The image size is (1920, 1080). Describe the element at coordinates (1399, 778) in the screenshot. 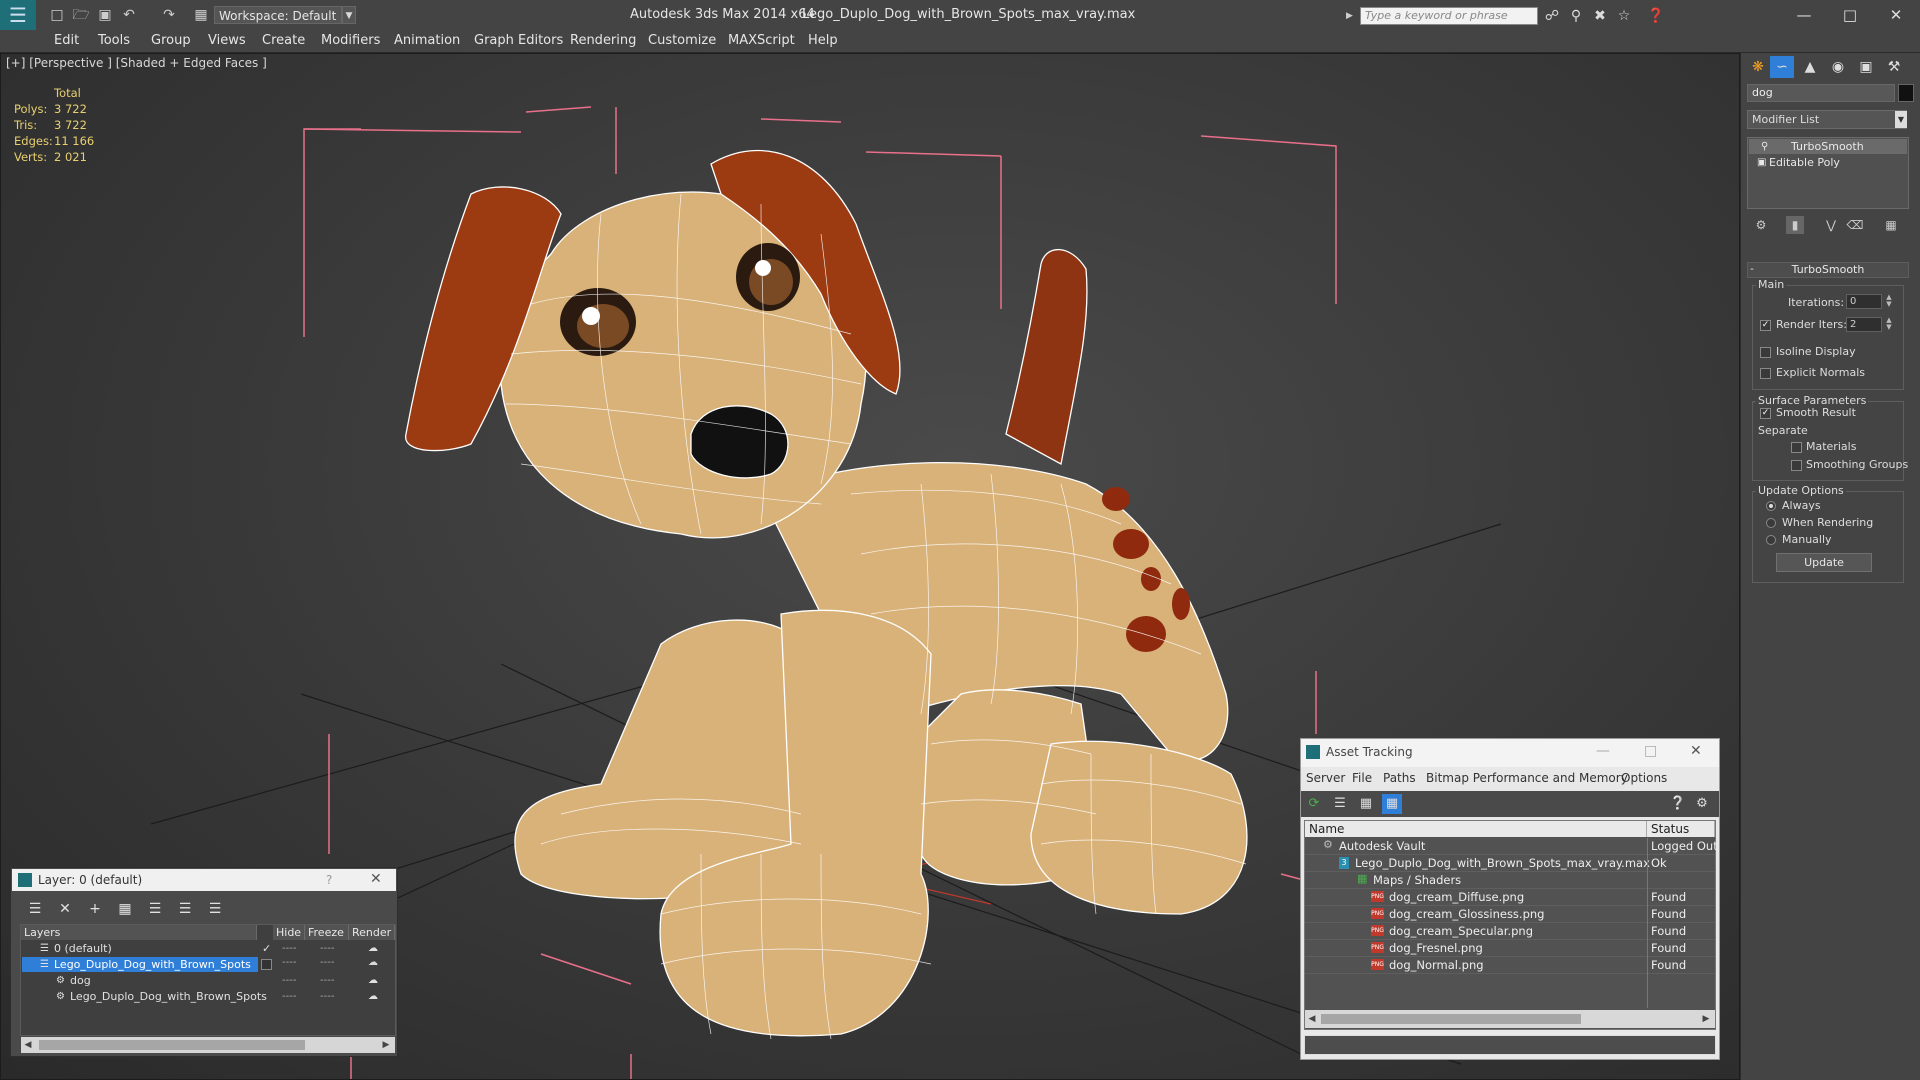

I see `asset-menu-paths: Paths` at that location.